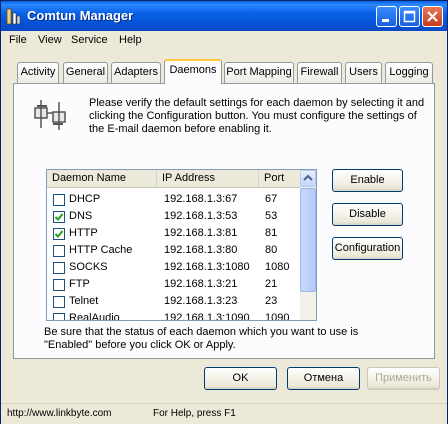  Describe the element at coordinates (102, 179) in the screenshot. I see `column-daemon-name: Daemon Name` at that location.